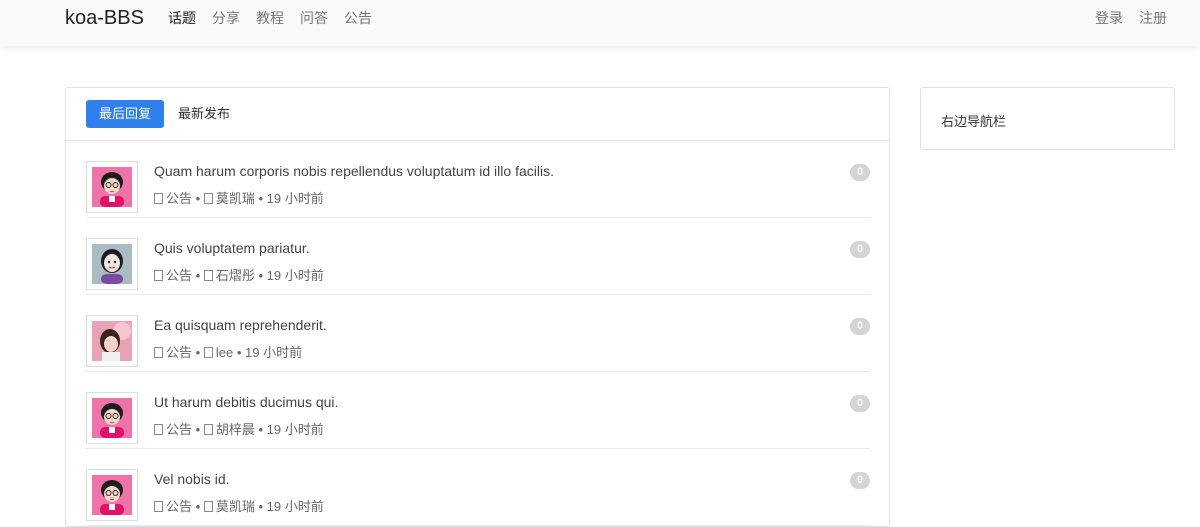  I want to click on tab-last-reply: 最后回复, so click(125, 114).